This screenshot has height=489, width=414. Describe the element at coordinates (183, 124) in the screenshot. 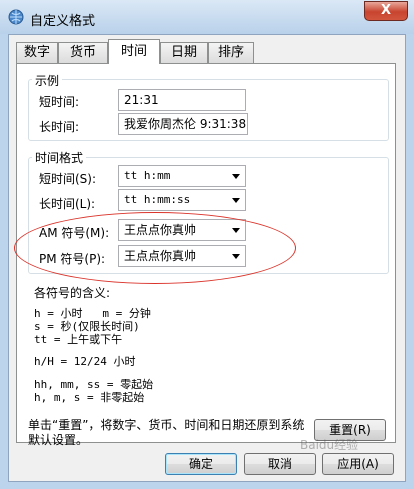

I see `sample-long-field: 我爱你周杰伦 9:31:38` at that location.